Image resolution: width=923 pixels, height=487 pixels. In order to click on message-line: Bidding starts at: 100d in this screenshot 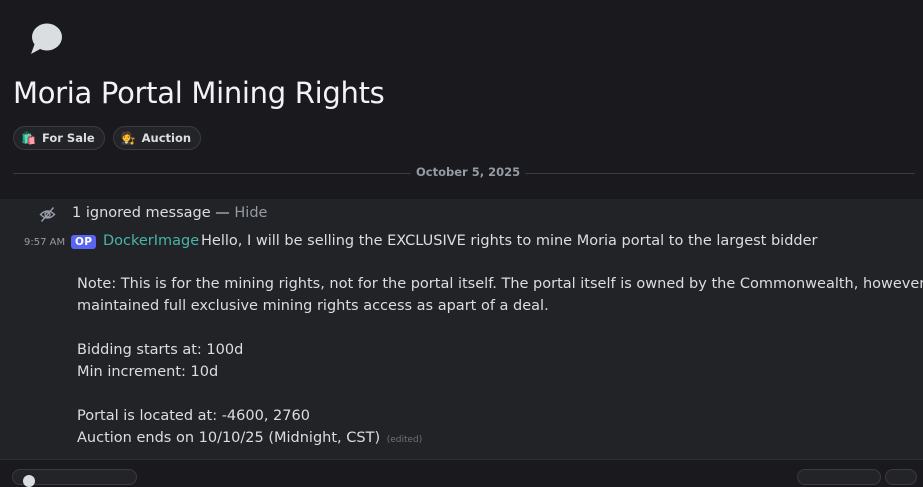, I will do `click(160, 350)`.